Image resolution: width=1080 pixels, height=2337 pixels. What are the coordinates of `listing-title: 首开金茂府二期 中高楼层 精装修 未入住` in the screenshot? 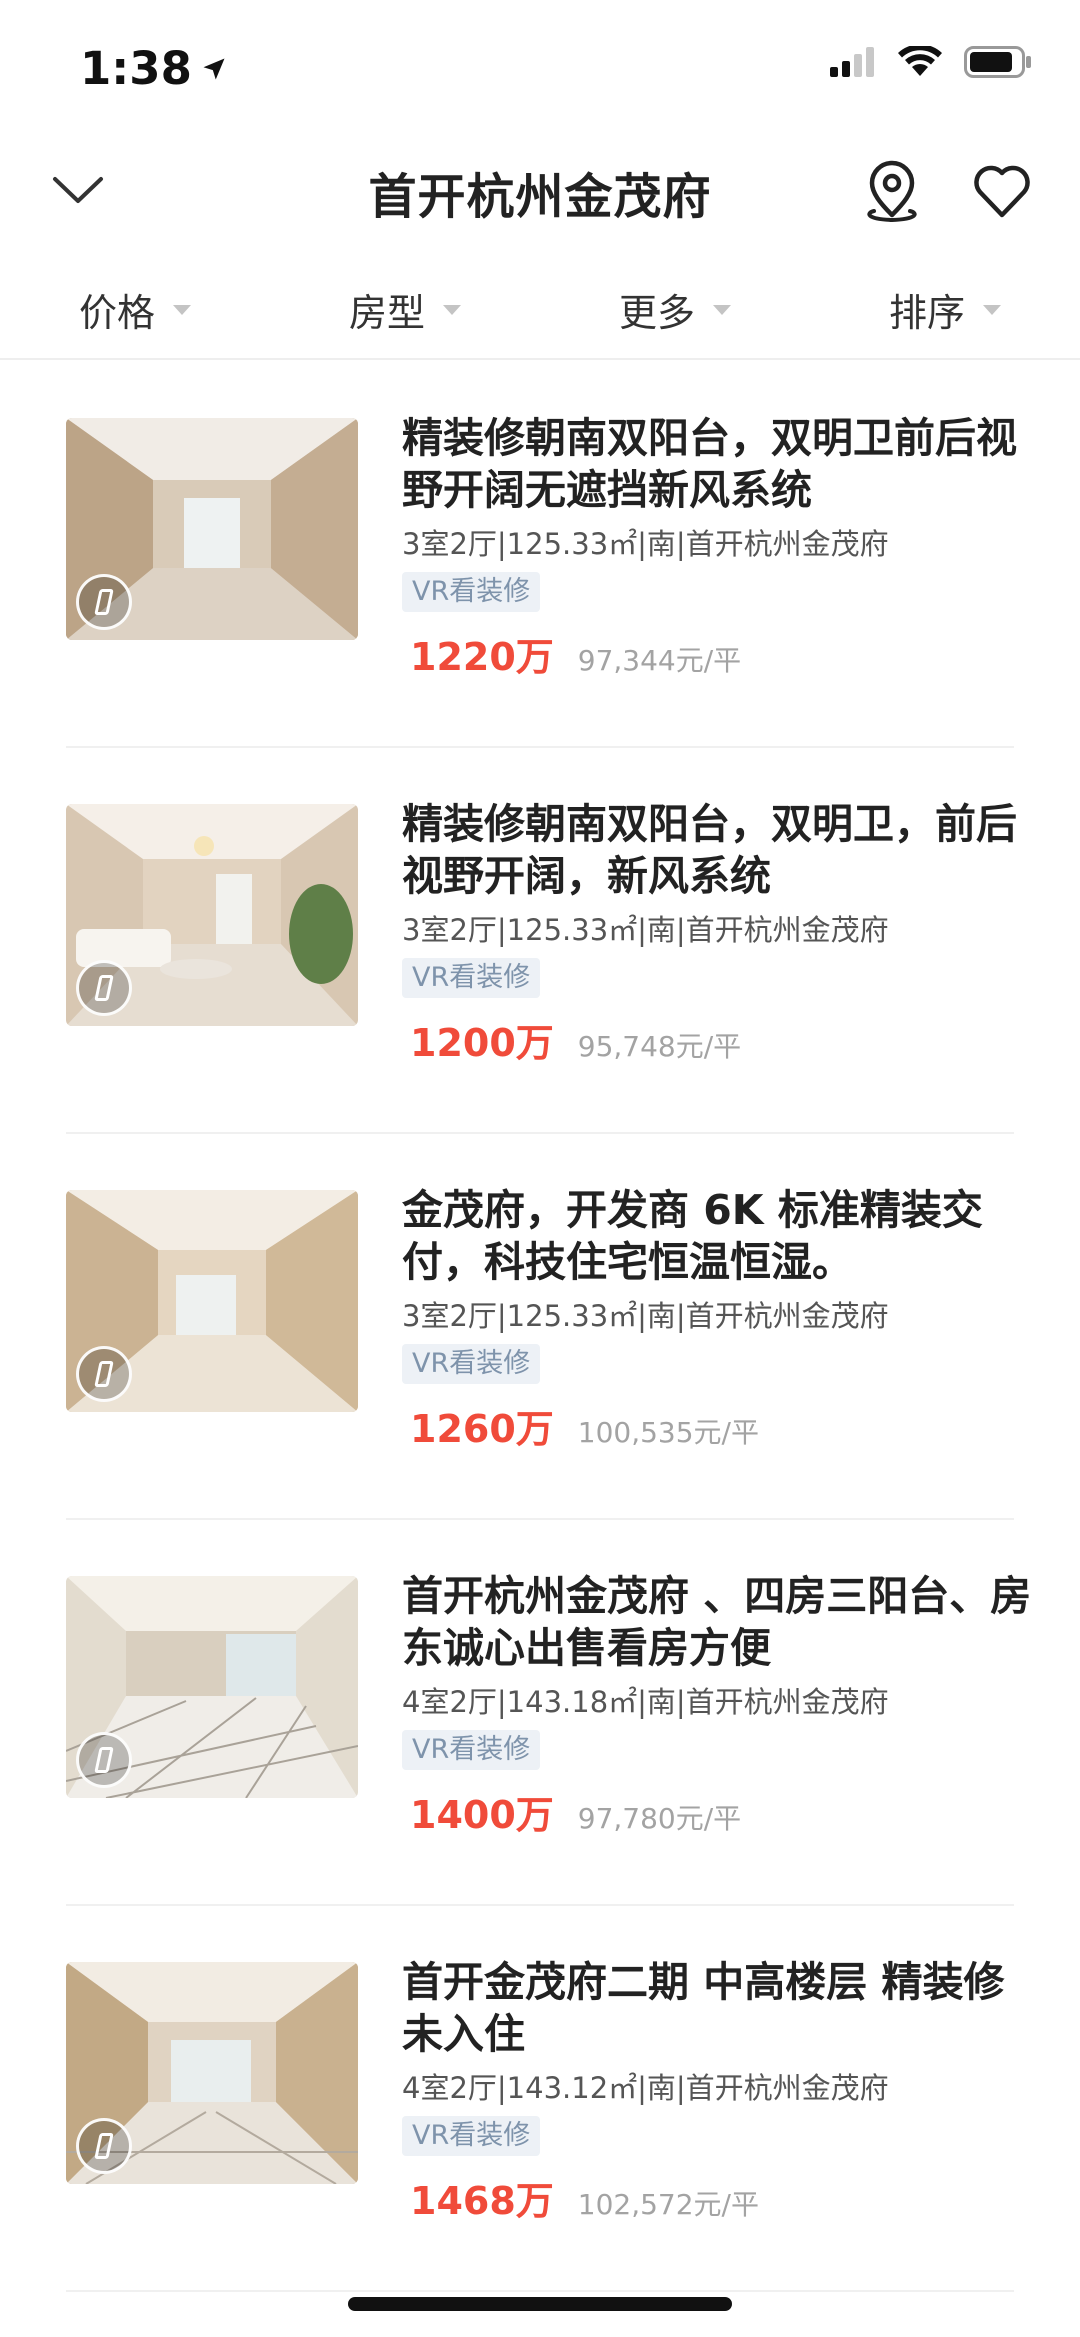 It's located at (703, 2008).